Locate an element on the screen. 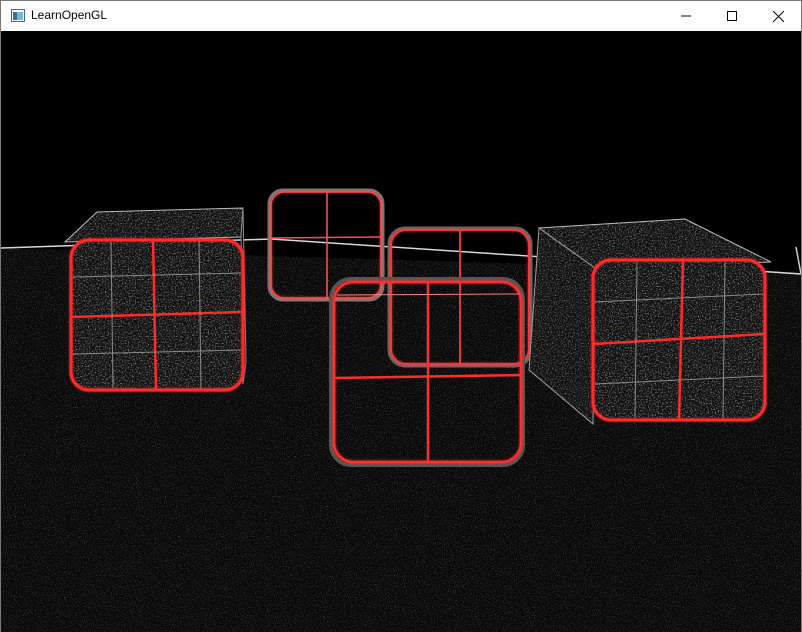 Image resolution: width=802 pixels, height=632 pixels. title-bar: LearnOpenGL is located at coordinates (401, 16).